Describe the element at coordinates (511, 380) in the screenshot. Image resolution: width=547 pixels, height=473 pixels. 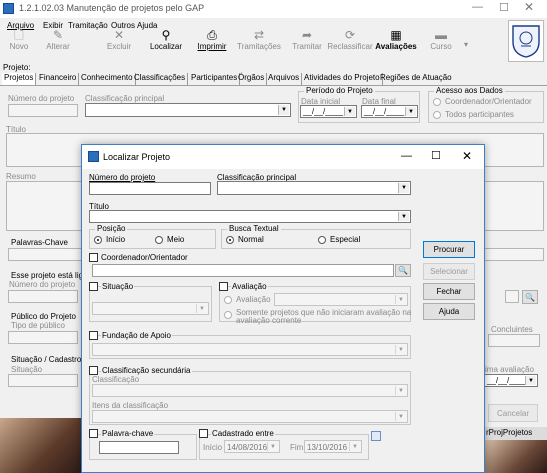
I see `ultima-avaliacao-field: __/__/____ ▼` at that location.